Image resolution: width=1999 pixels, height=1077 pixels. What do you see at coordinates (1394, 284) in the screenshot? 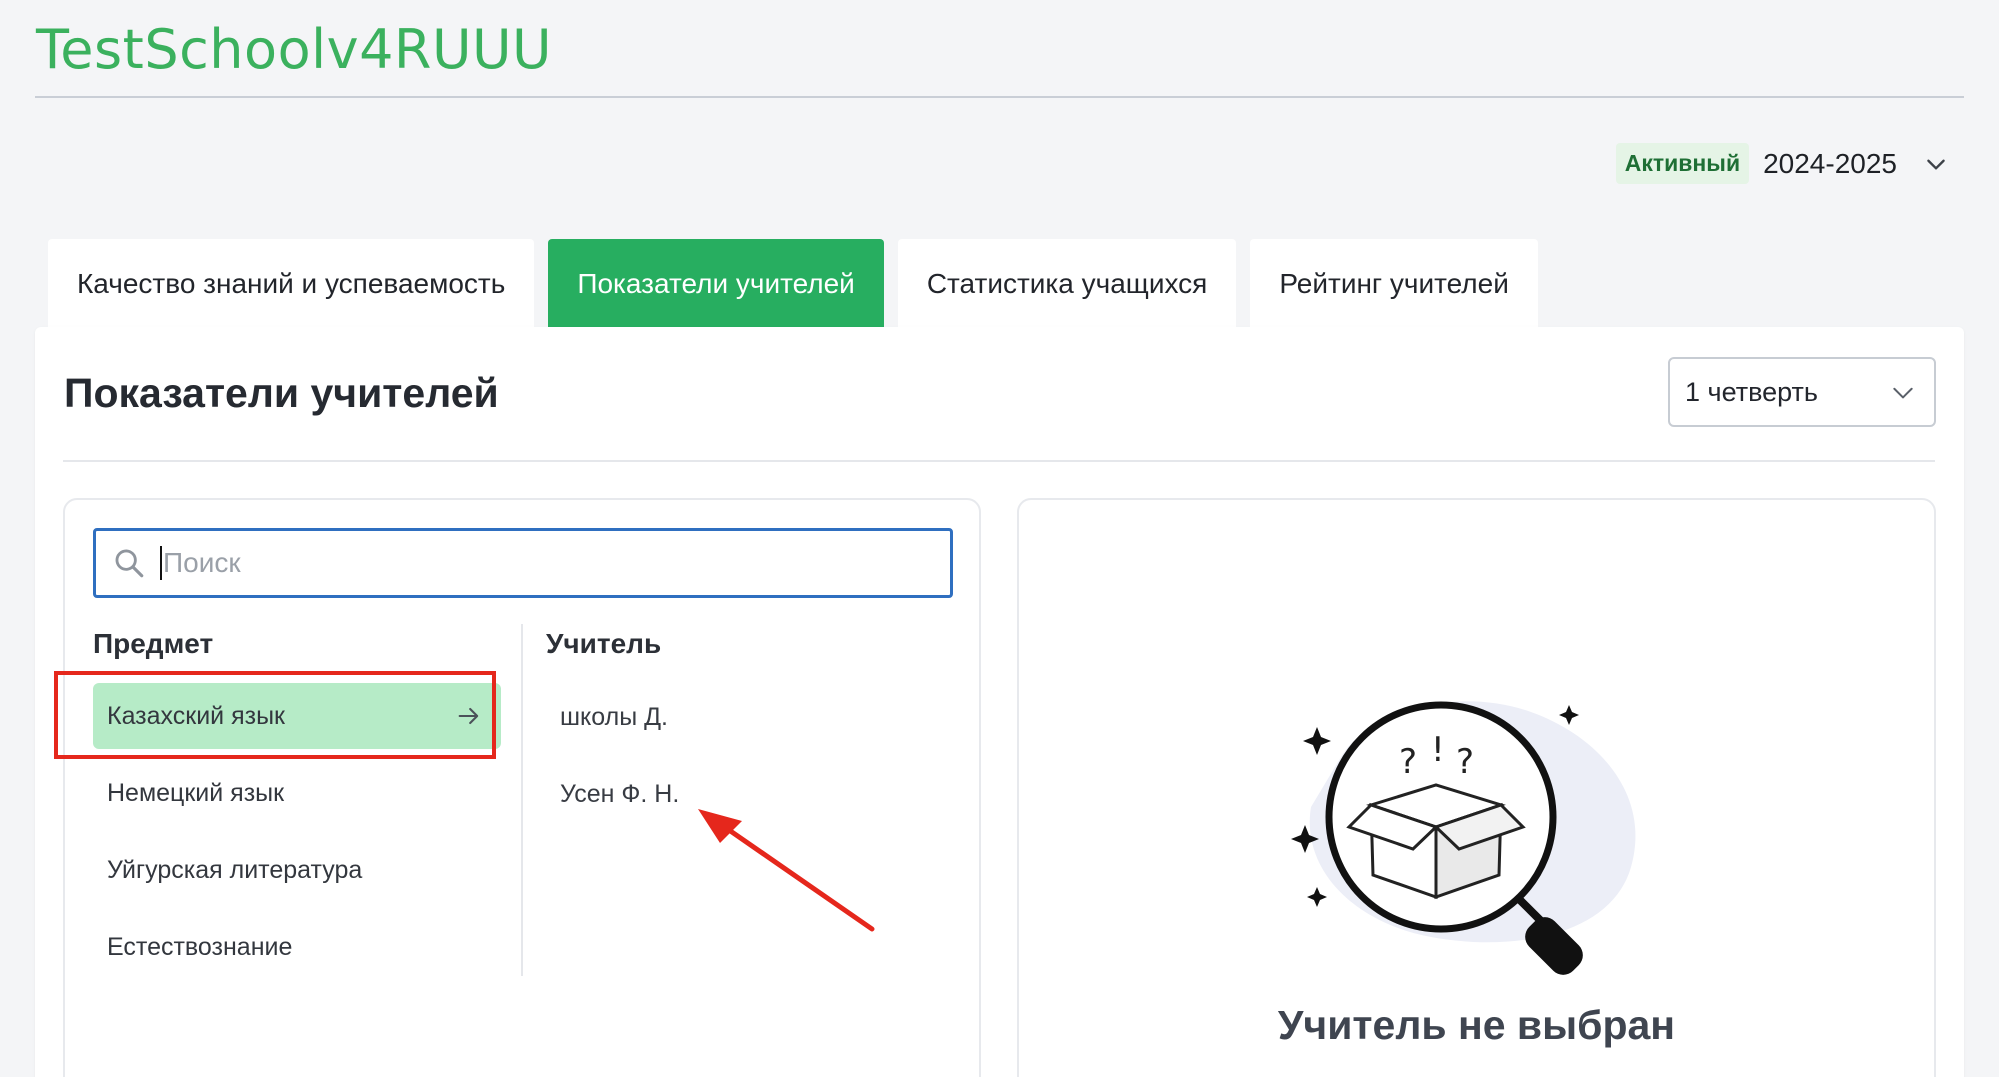
I see `tab-teacher-rating: Рейтинг учителей` at bounding box center [1394, 284].